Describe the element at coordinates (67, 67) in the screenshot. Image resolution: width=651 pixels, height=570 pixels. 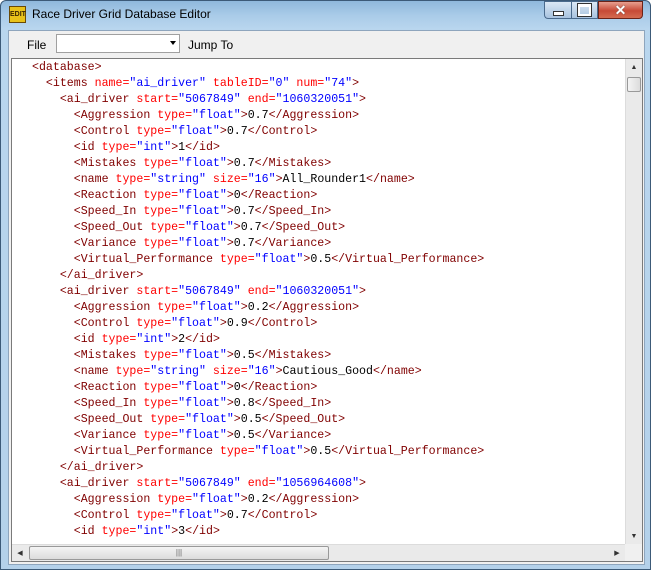
I see `xml-tag: <database>` at that location.